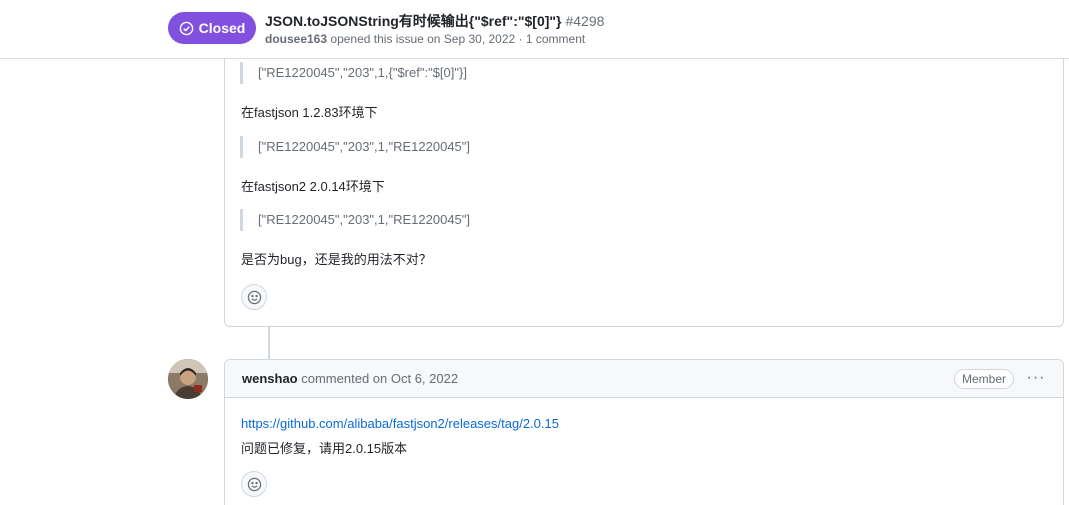 The width and height of the screenshot is (1069, 505). I want to click on comment-author-line: wenshao commented on Oct 6, 2022, so click(350, 378).